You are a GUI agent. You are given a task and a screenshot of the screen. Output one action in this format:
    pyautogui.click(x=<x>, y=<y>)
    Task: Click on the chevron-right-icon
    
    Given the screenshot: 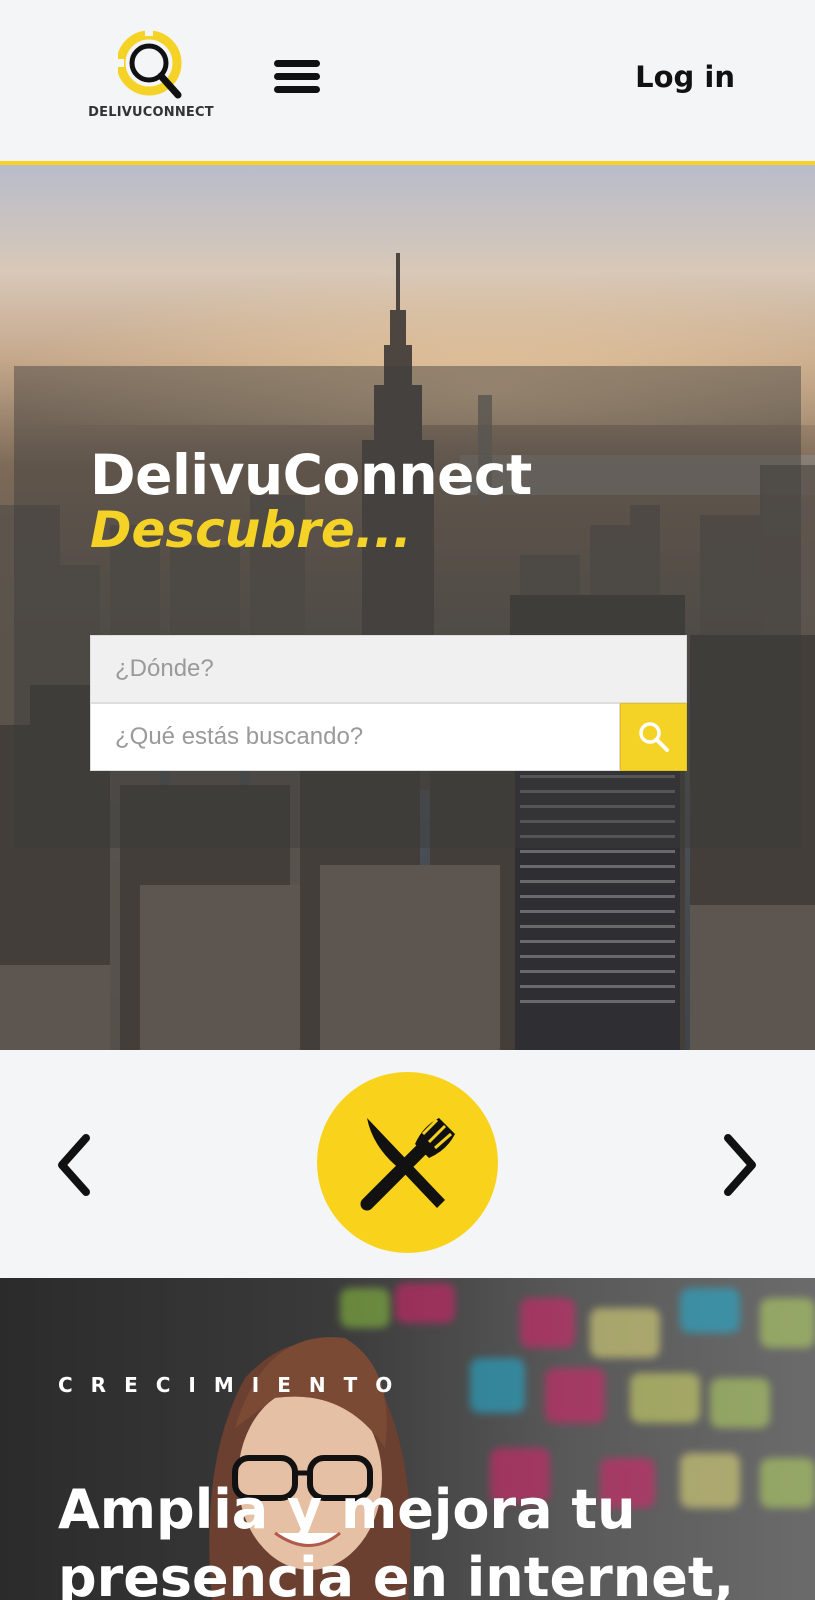 What is the action you would take?
    pyautogui.click(x=740, y=1165)
    